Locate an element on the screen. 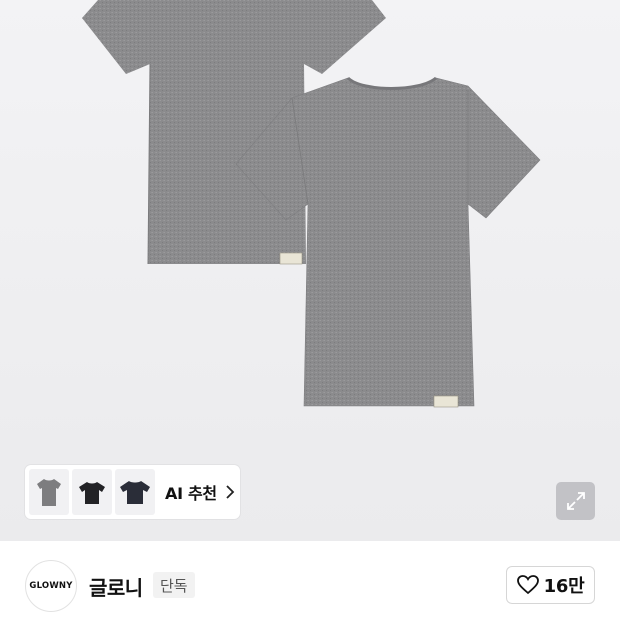  exclusive-badge: 단독 is located at coordinates (174, 585).